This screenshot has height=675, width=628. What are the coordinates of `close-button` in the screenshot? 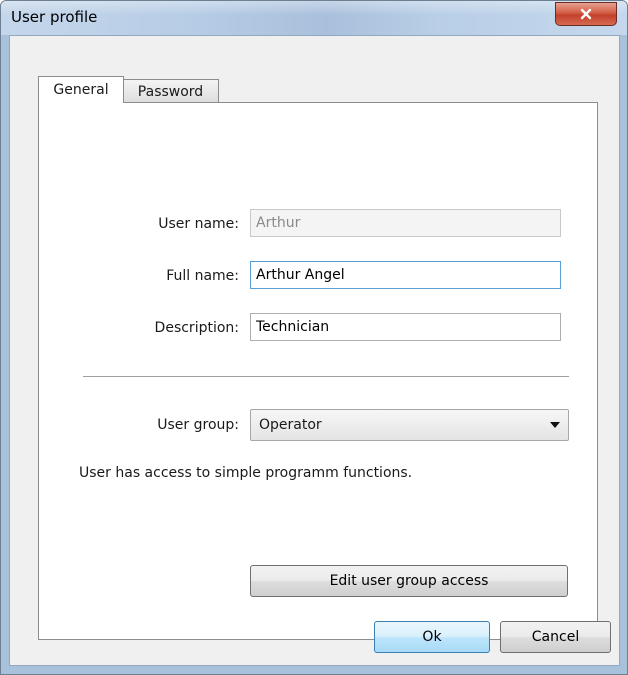 It's located at (586, 14).